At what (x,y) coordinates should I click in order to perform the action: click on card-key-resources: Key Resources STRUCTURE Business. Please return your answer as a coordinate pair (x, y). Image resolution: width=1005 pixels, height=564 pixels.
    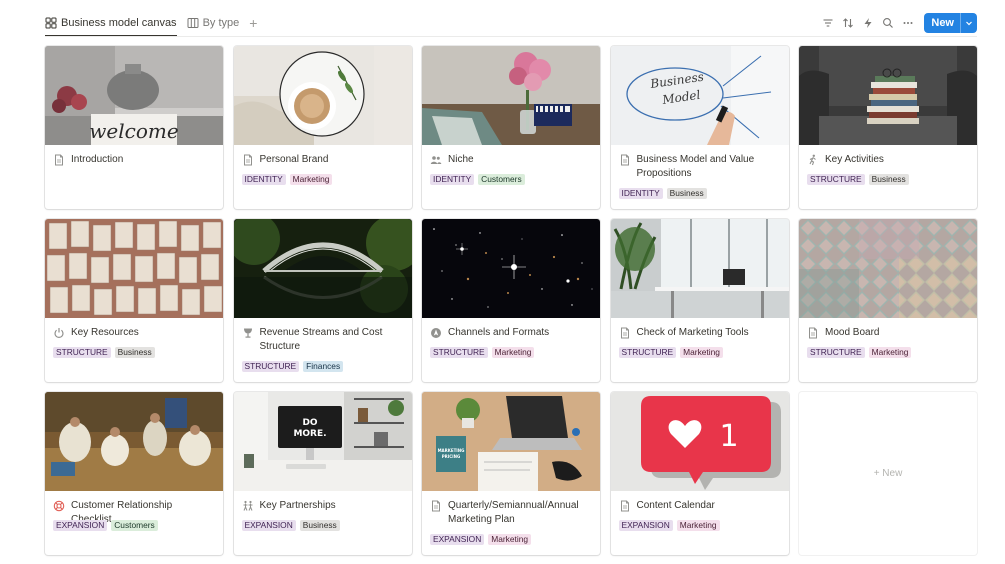
    Looking at the image, I should click on (134, 300).